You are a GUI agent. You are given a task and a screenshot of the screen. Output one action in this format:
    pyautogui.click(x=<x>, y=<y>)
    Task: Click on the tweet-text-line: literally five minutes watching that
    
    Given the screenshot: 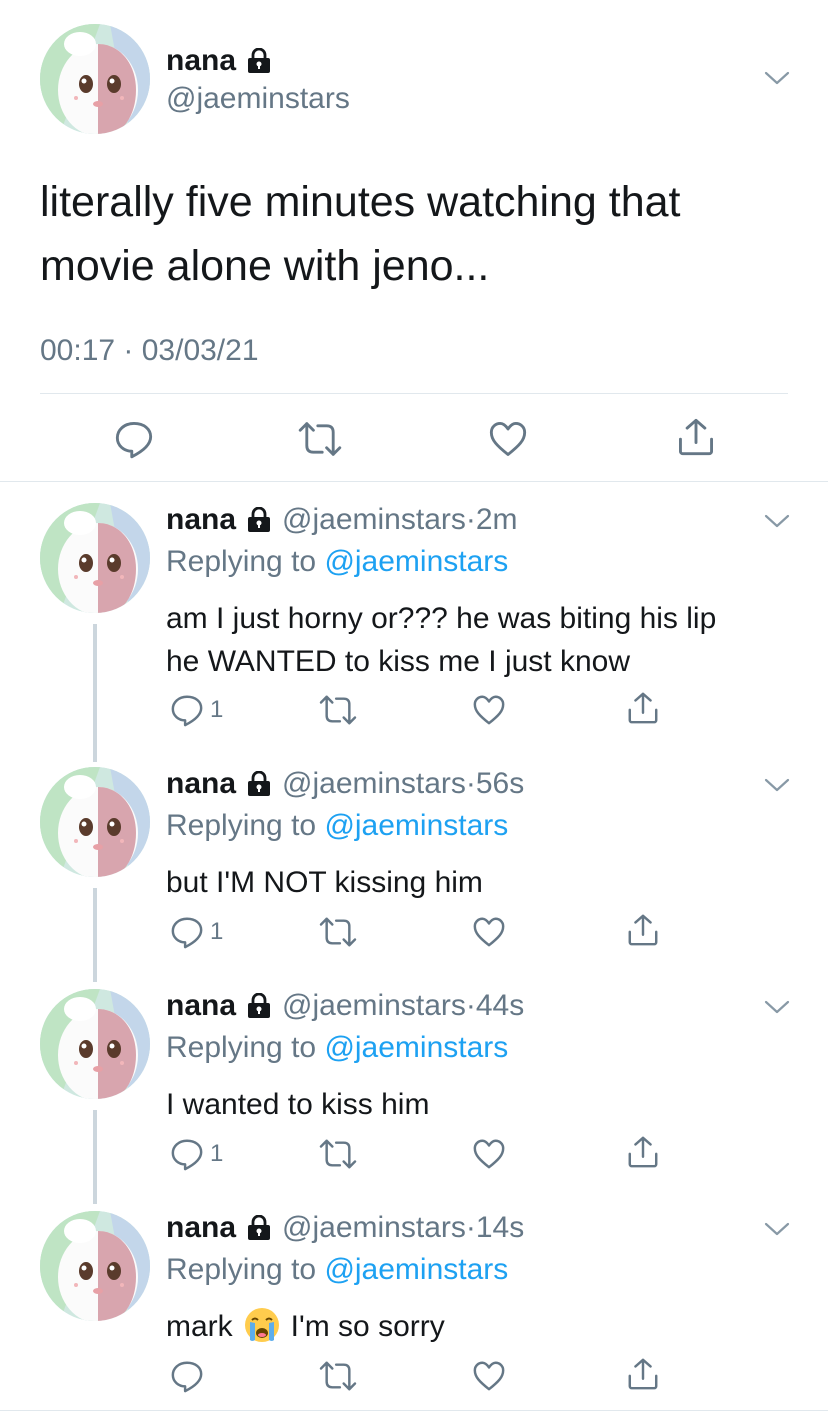 What is the action you would take?
    pyautogui.click(x=360, y=202)
    